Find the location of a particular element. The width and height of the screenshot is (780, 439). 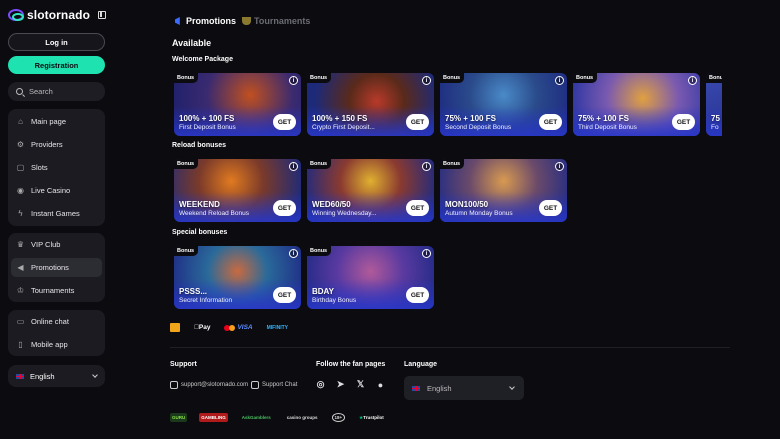

sidebar-item-tournaments: ♔ Tournaments is located at coordinates (56, 290).